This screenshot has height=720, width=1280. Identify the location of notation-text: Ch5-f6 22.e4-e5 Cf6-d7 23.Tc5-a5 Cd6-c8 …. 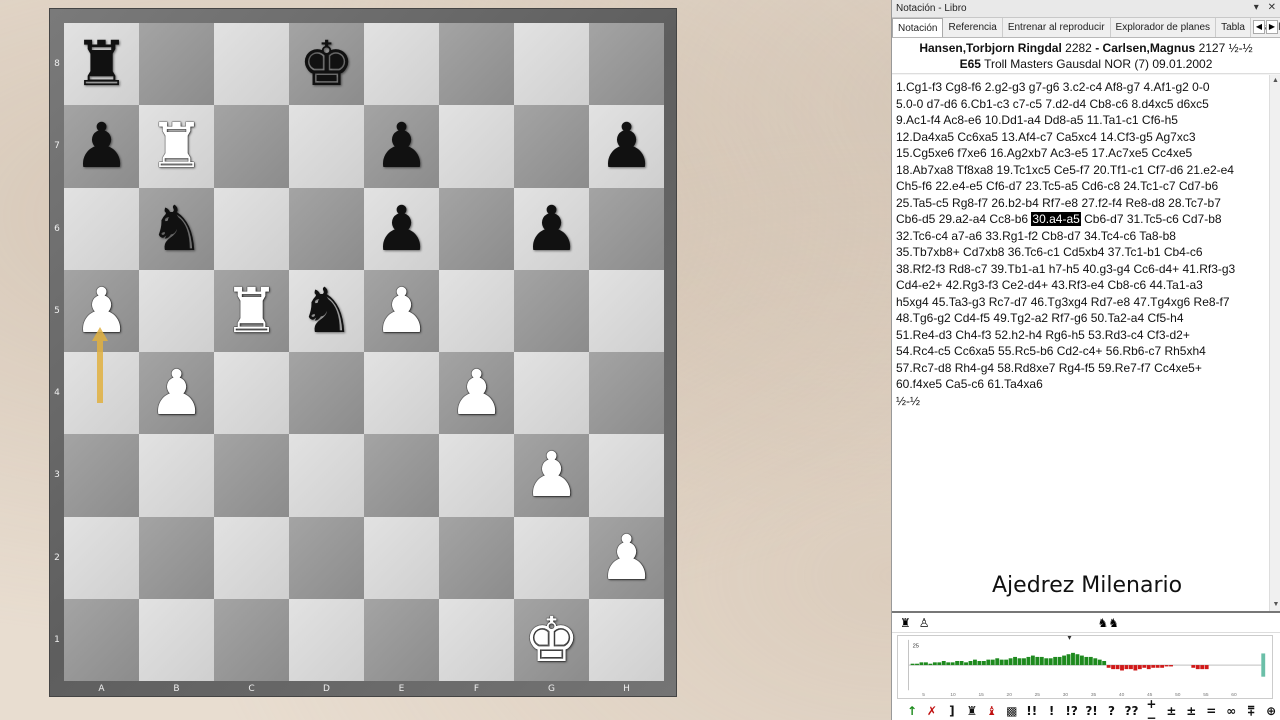
(1057, 186).